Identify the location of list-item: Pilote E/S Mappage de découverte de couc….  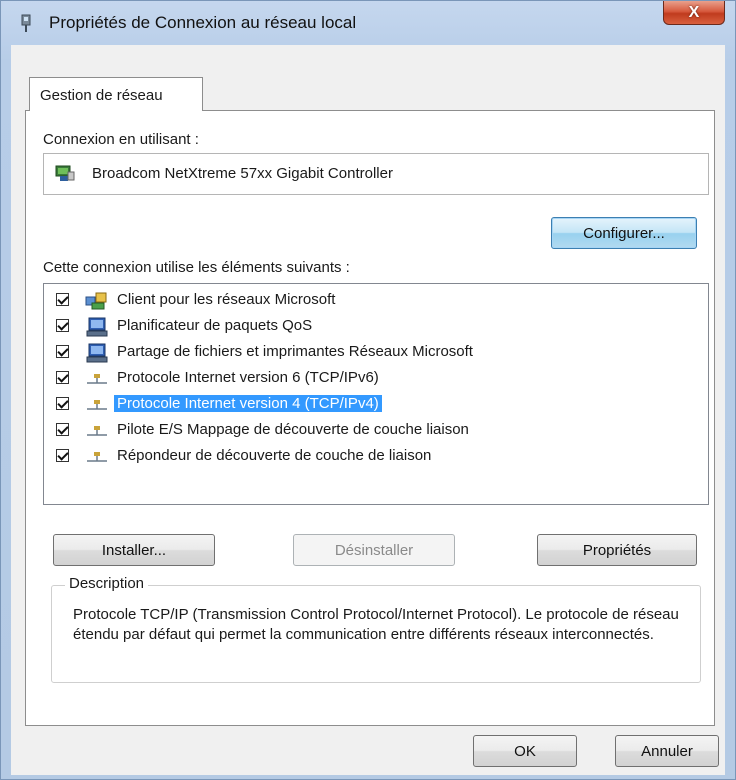
(374, 431).